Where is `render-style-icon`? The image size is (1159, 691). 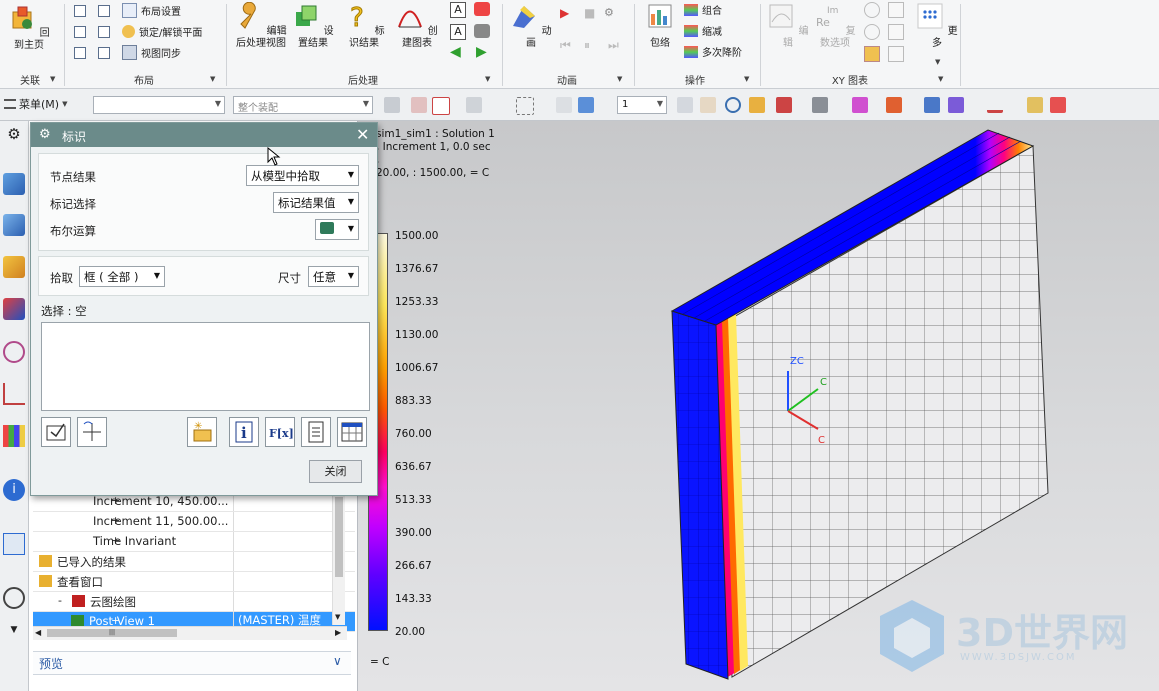 render-style-icon is located at coordinates (820, 105).